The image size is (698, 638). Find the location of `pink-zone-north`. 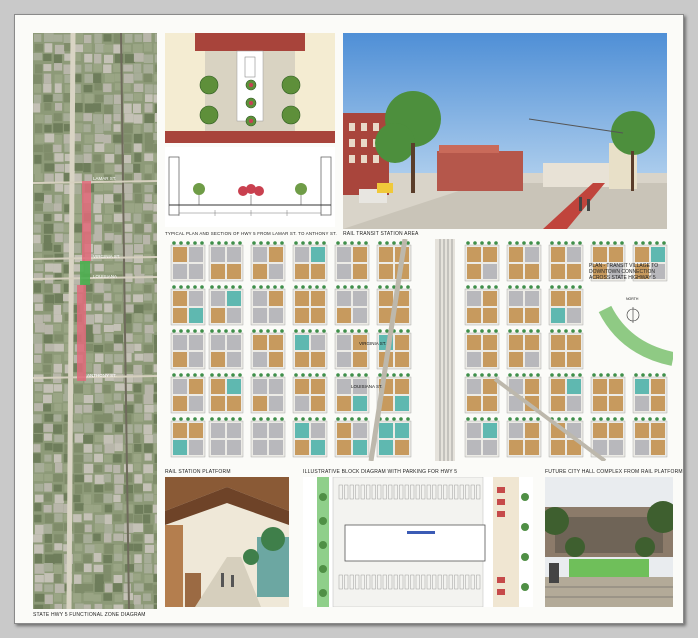

pink-zone-north is located at coordinates (86, 221).